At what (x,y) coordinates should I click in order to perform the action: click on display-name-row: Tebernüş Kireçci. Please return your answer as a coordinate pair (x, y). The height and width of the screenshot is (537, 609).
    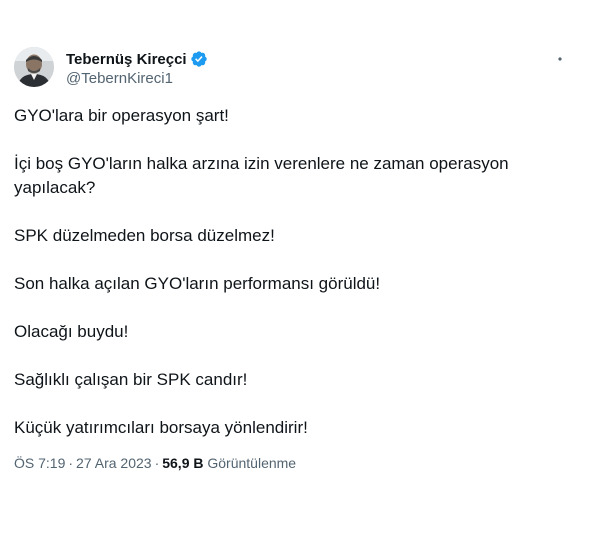
    Looking at the image, I should click on (137, 59).